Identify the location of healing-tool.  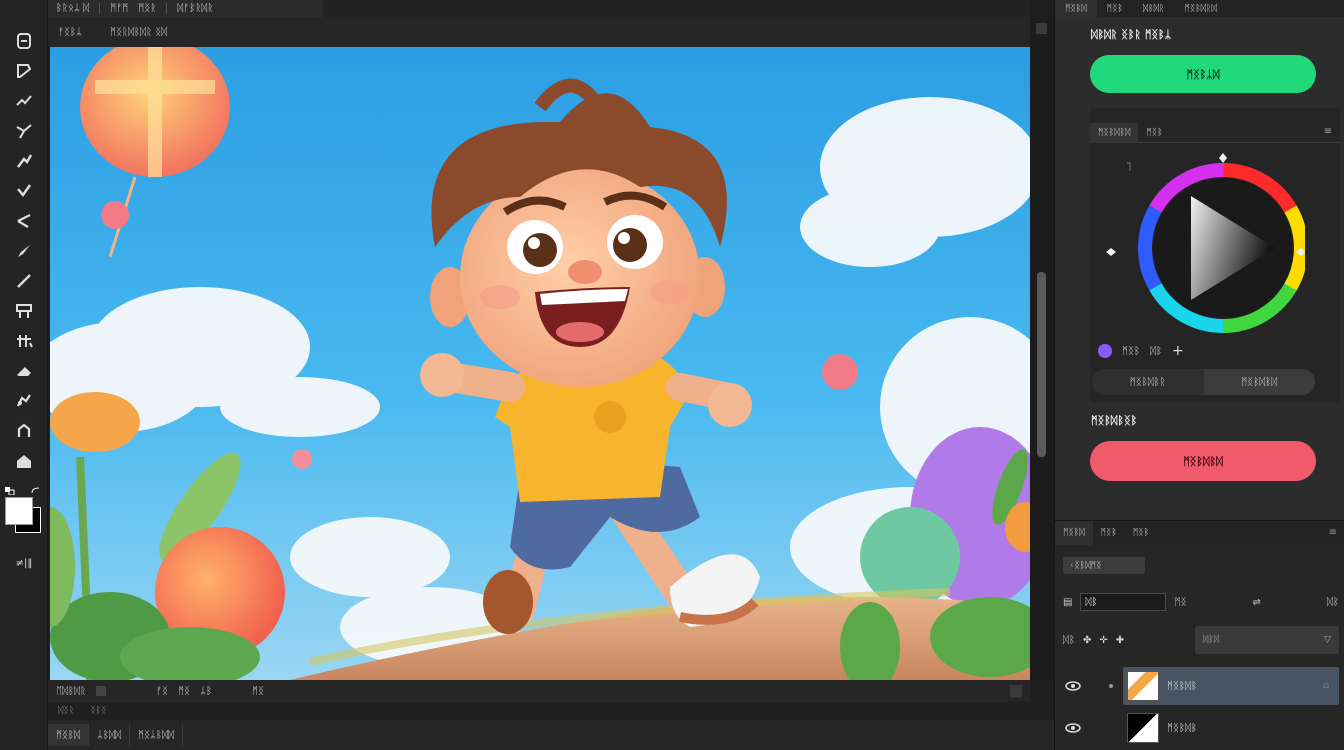
(24, 221).